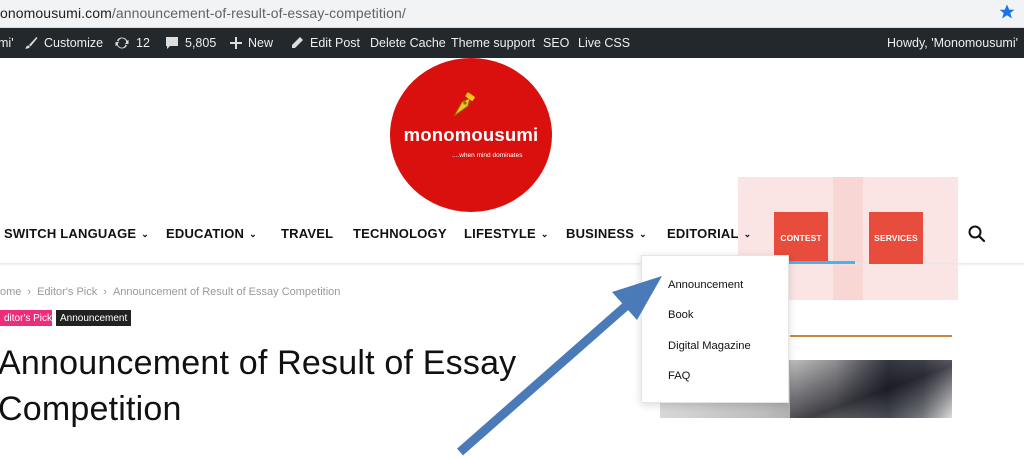 Image resolution: width=1024 pixels, height=459 pixels. I want to click on updates-count: 12, so click(143, 43).